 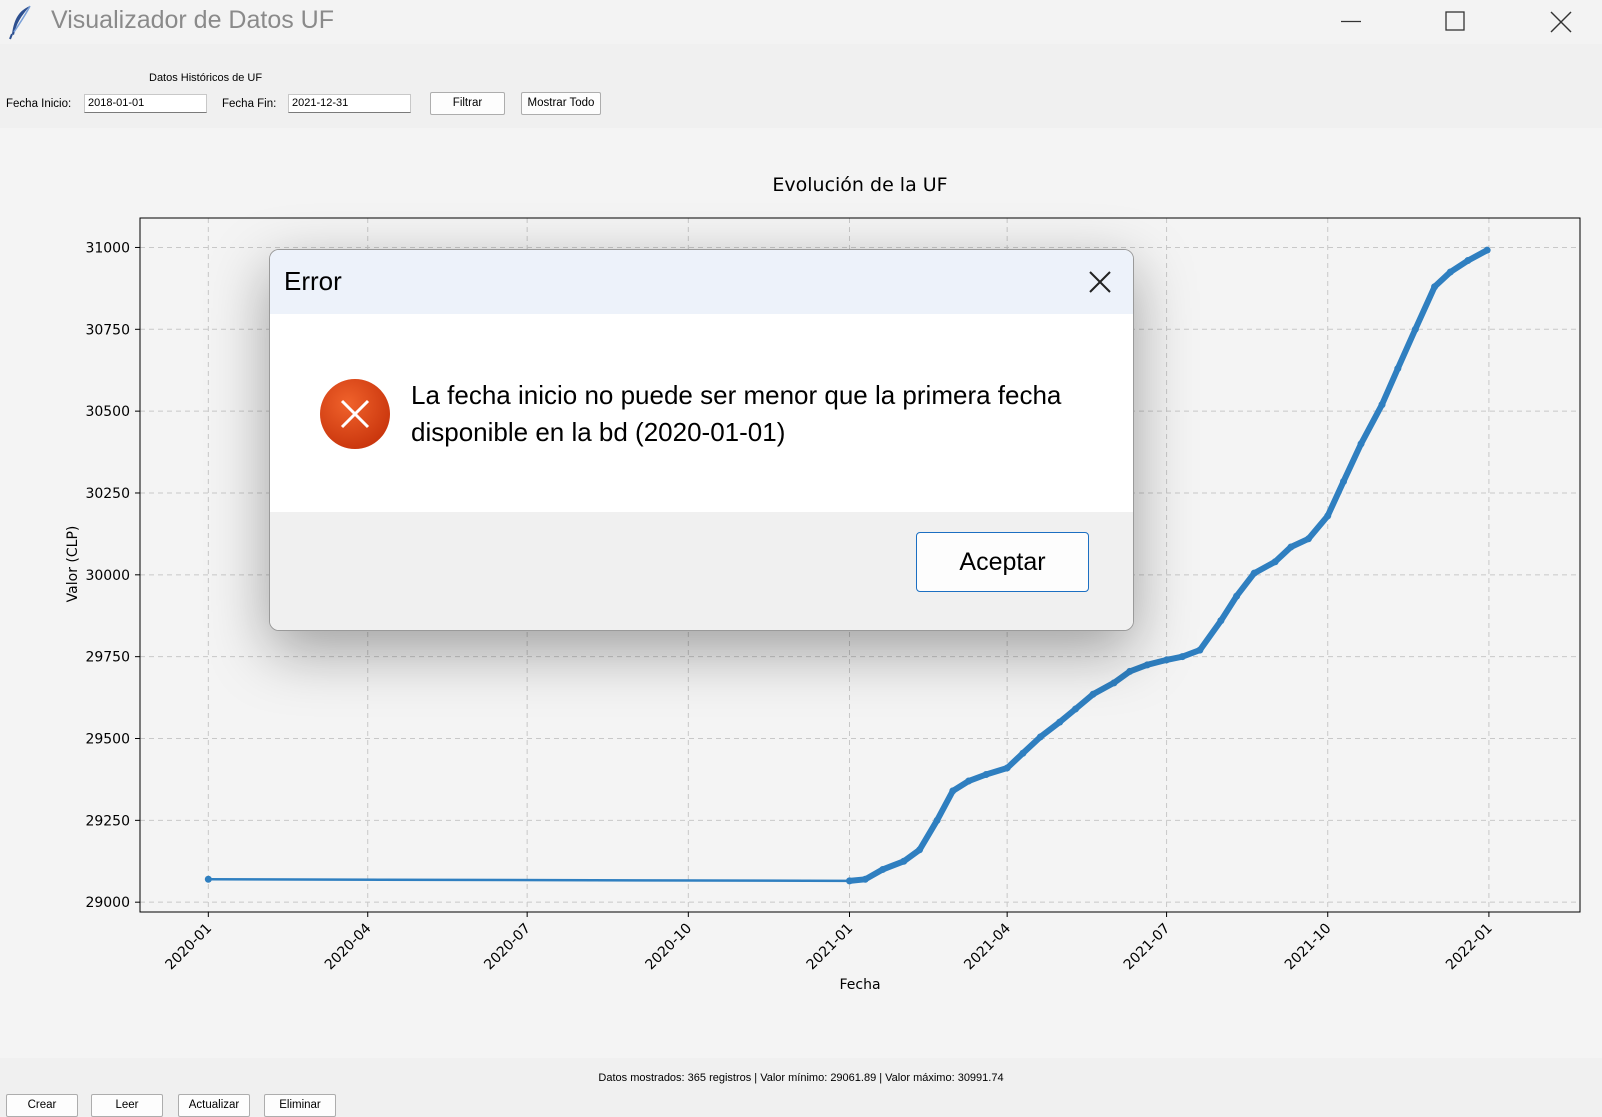 I want to click on y-tick-label: 30250, so click(x=107, y=494).